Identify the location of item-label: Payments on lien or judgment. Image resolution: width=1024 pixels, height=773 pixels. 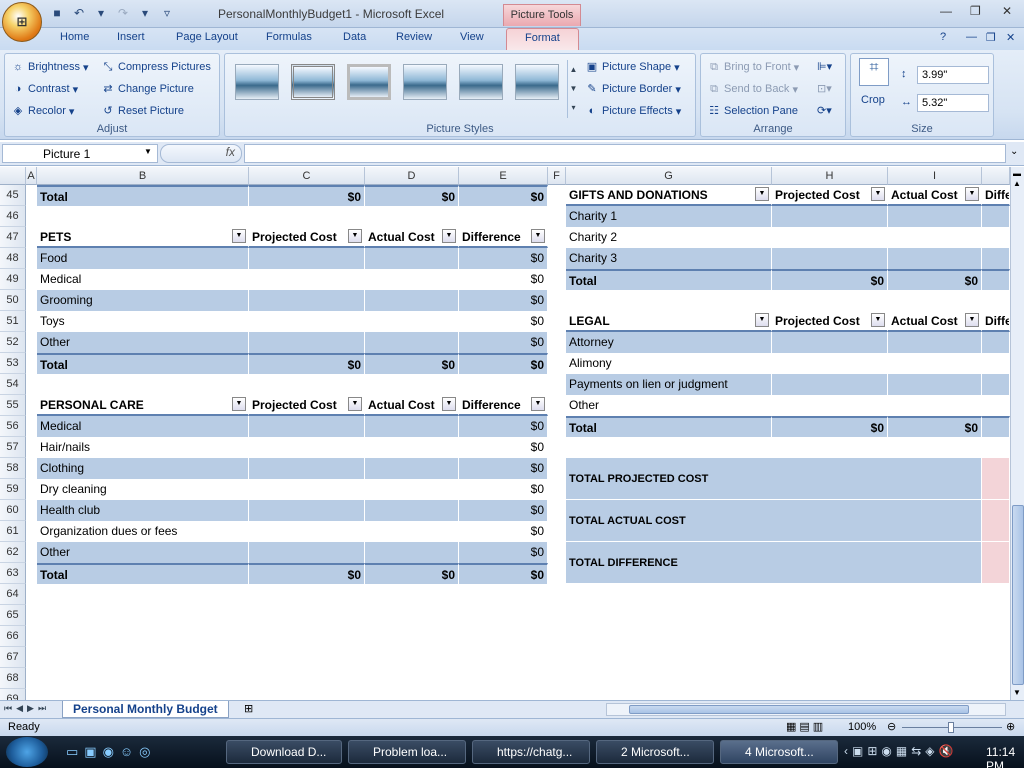
(669, 384).